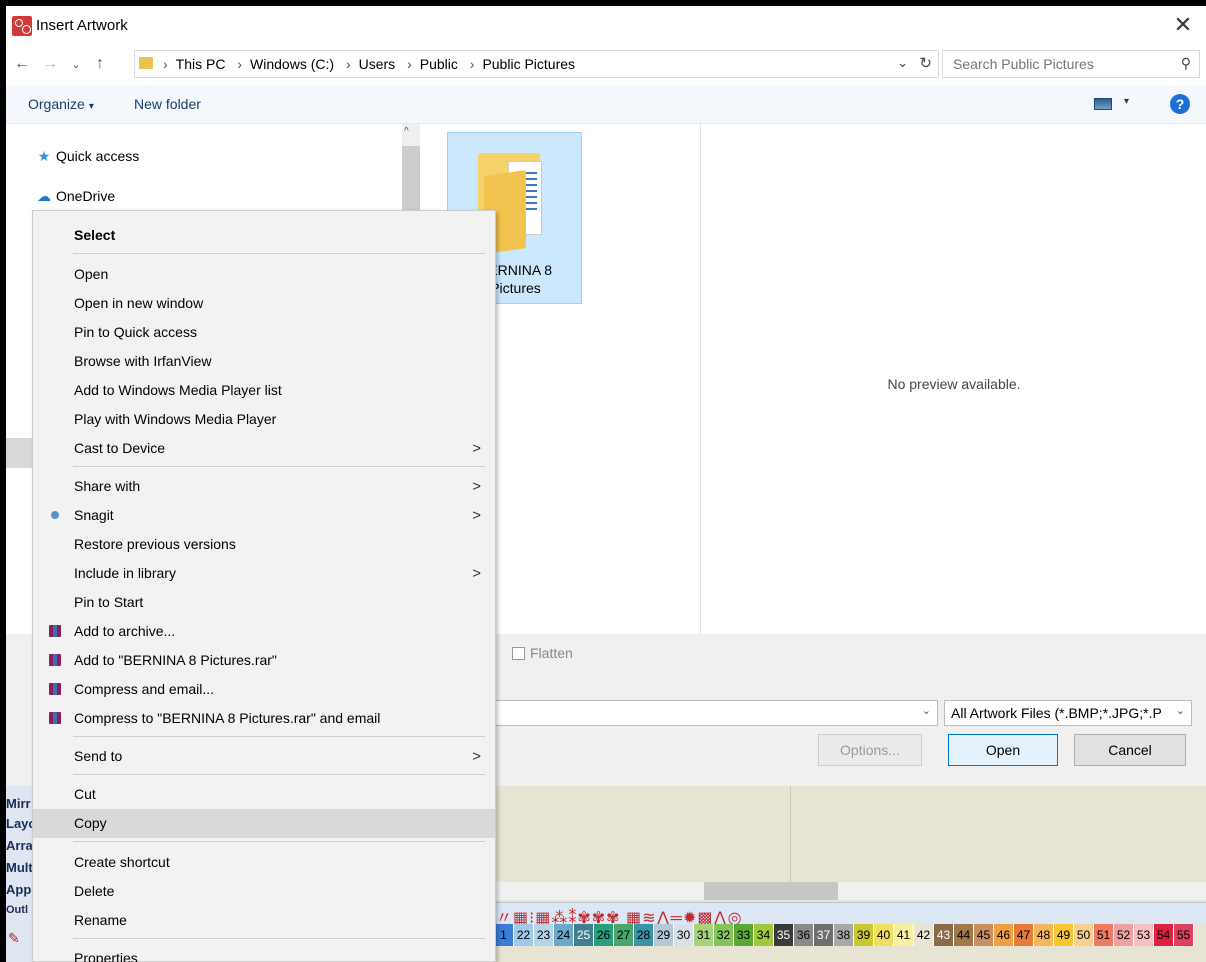 The image size is (1206, 962). Describe the element at coordinates (764, 935) in the screenshot. I see `palette-swatch: 34` at that location.